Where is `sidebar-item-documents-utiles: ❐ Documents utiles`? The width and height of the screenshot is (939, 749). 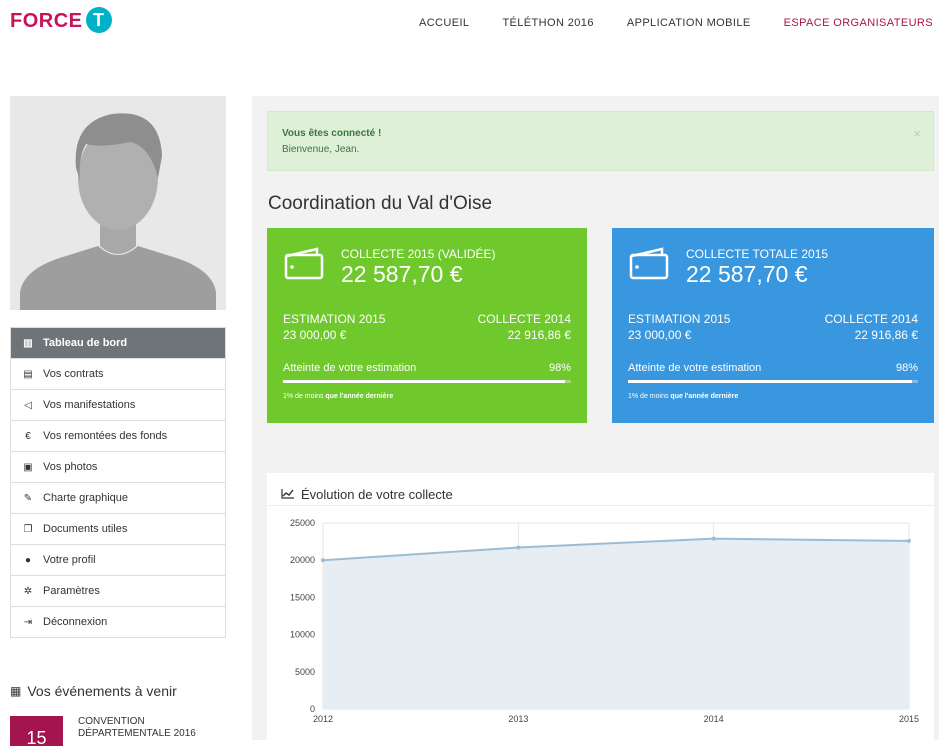 sidebar-item-documents-utiles: ❐ Documents utiles is located at coordinates (118, 529).